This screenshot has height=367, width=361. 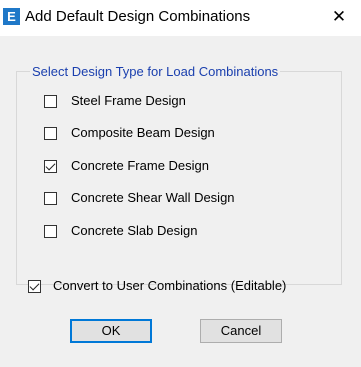 What do you see at coordinates (140, 165) in the screenshot?
I see `option-label: Concrete Frame Design` at bounding box center [140, 165].